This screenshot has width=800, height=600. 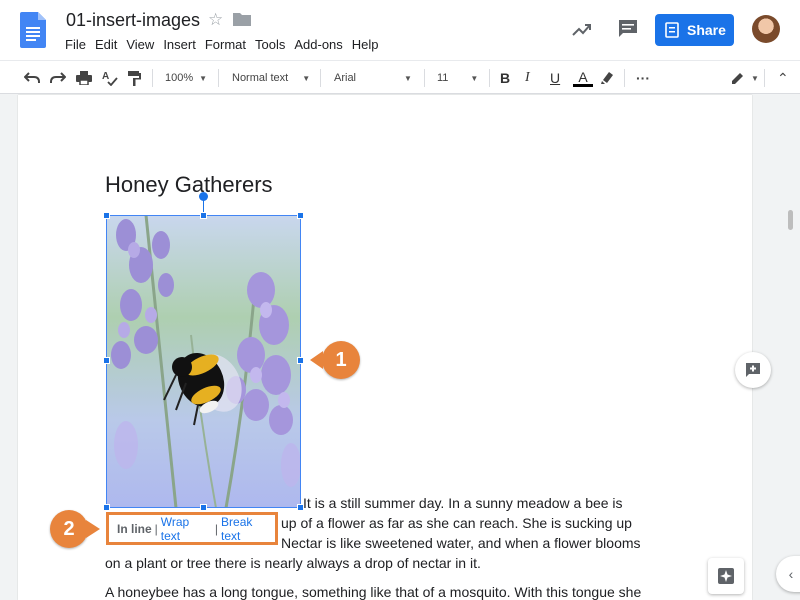 I want to click on menu-format: Format, so click(x=225, y=44).